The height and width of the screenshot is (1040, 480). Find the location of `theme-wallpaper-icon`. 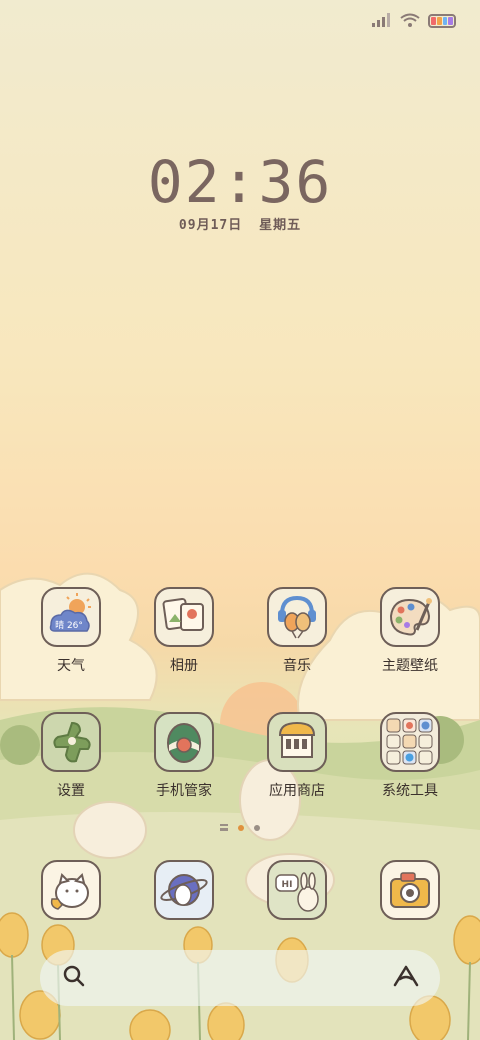

theme-wallpaper-icon is located at coordinates (410, 617).